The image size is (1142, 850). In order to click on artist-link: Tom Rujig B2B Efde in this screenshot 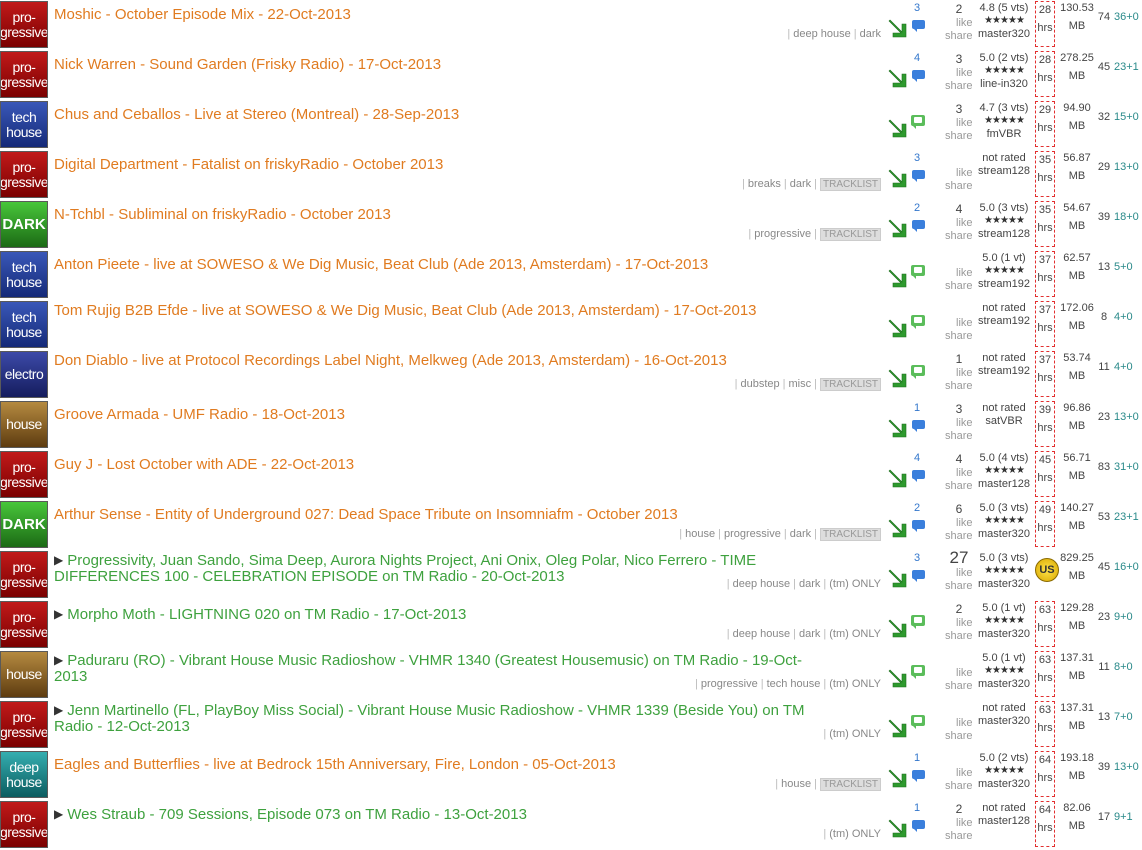, I will do `click(121, 310)`.